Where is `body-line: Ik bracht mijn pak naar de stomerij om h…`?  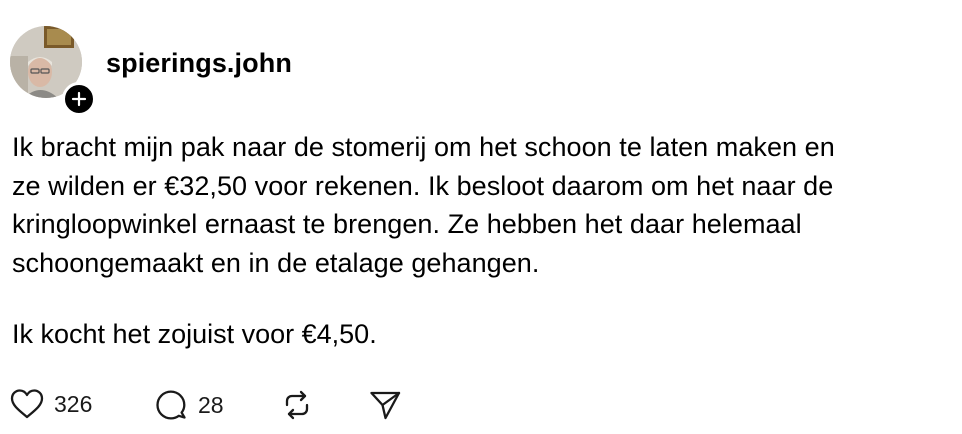 body-line: Ik bracht mijn pak naar de stomerij om h… is located at coordinates (423, 147).